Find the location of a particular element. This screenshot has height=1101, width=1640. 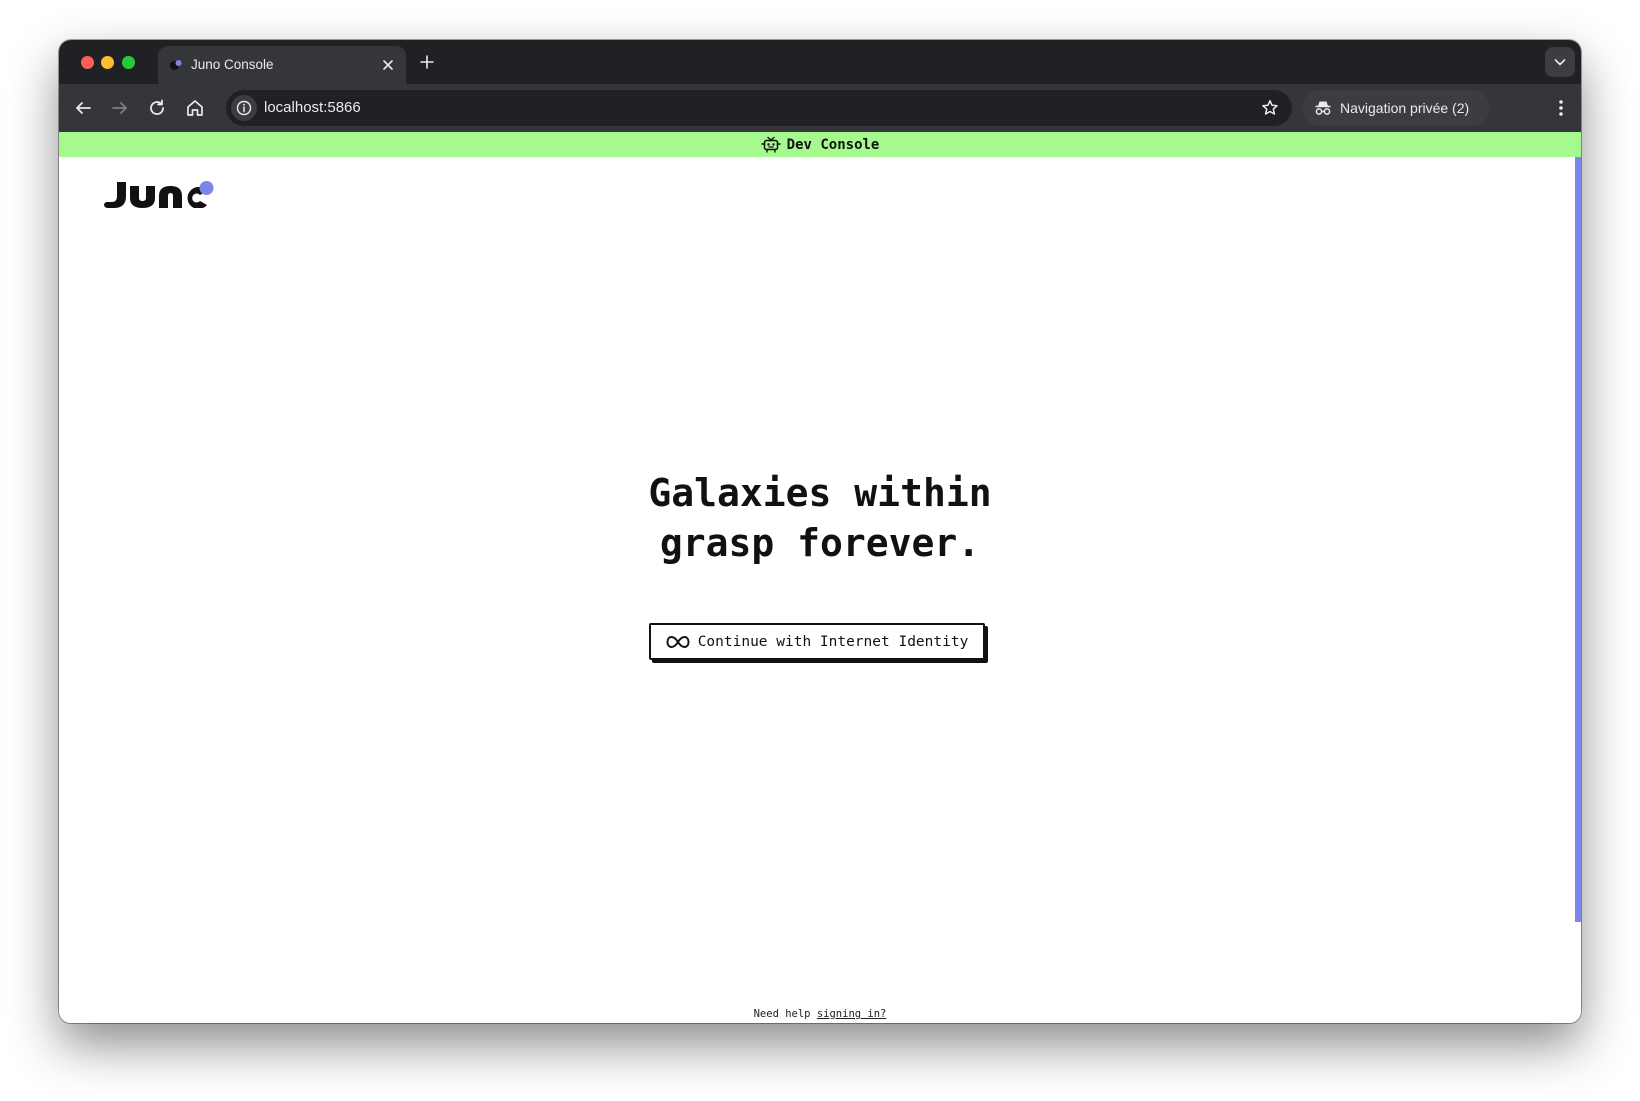

dev-console-banner: Dev Console is located at coordinates (820, 144).